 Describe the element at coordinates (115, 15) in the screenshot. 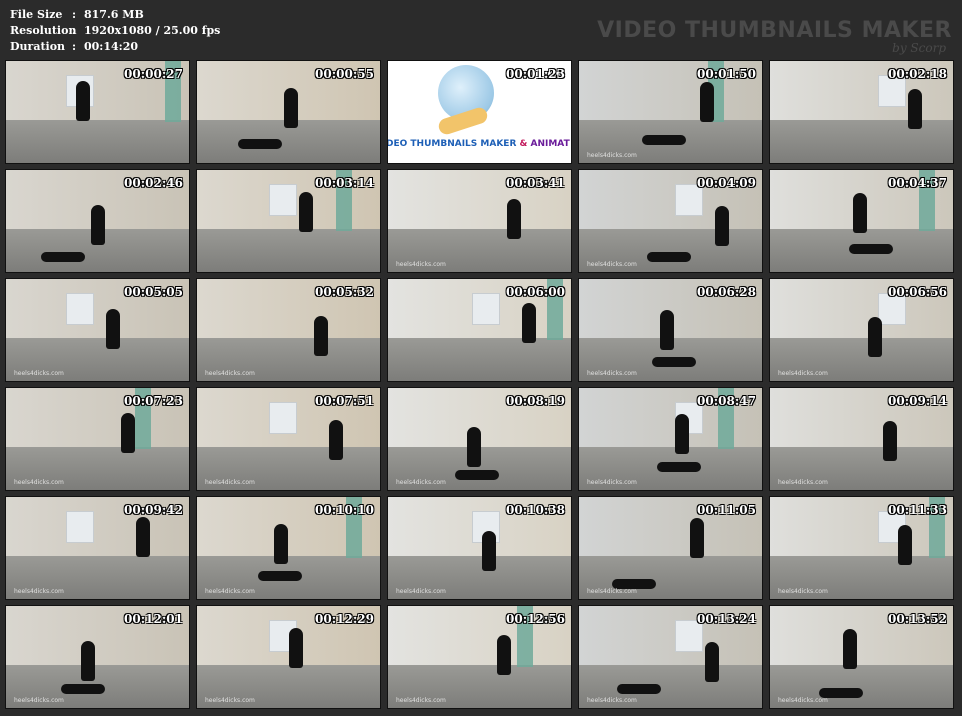

I see `file-size-row: File Size : 817.6 MB` at that location.